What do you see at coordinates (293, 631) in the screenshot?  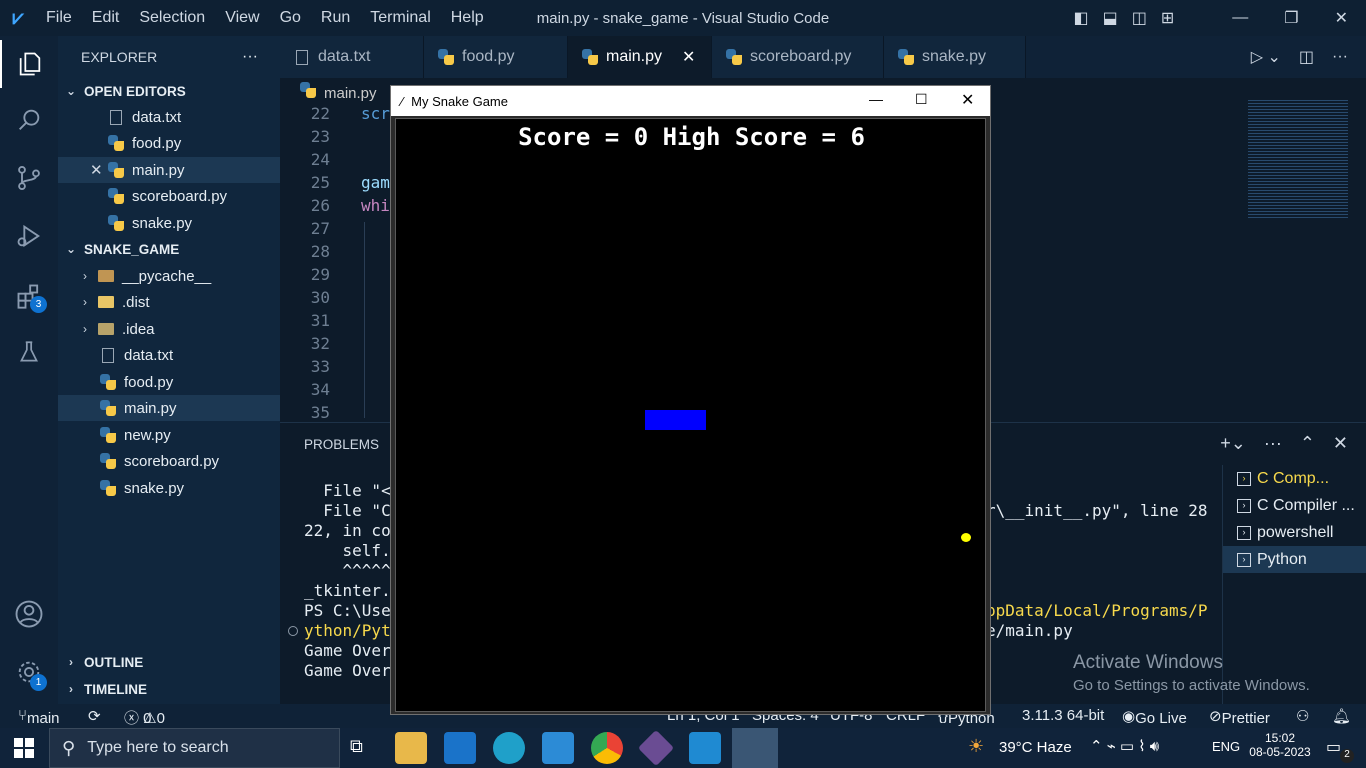 I see `command-decoration-icon` at bounding box center [293, 631].